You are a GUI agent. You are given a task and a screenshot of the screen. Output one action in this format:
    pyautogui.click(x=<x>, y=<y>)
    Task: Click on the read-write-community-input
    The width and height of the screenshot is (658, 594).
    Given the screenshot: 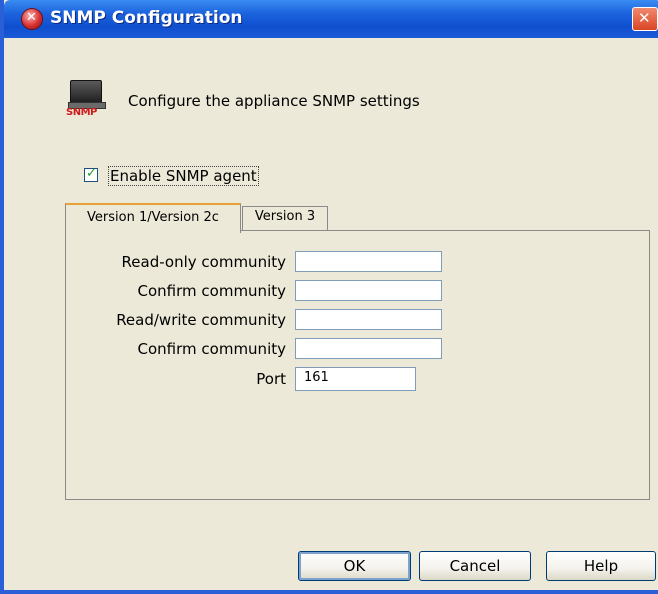 What is the action you would take?
    pyautogui.click(x=368, y=319)
    